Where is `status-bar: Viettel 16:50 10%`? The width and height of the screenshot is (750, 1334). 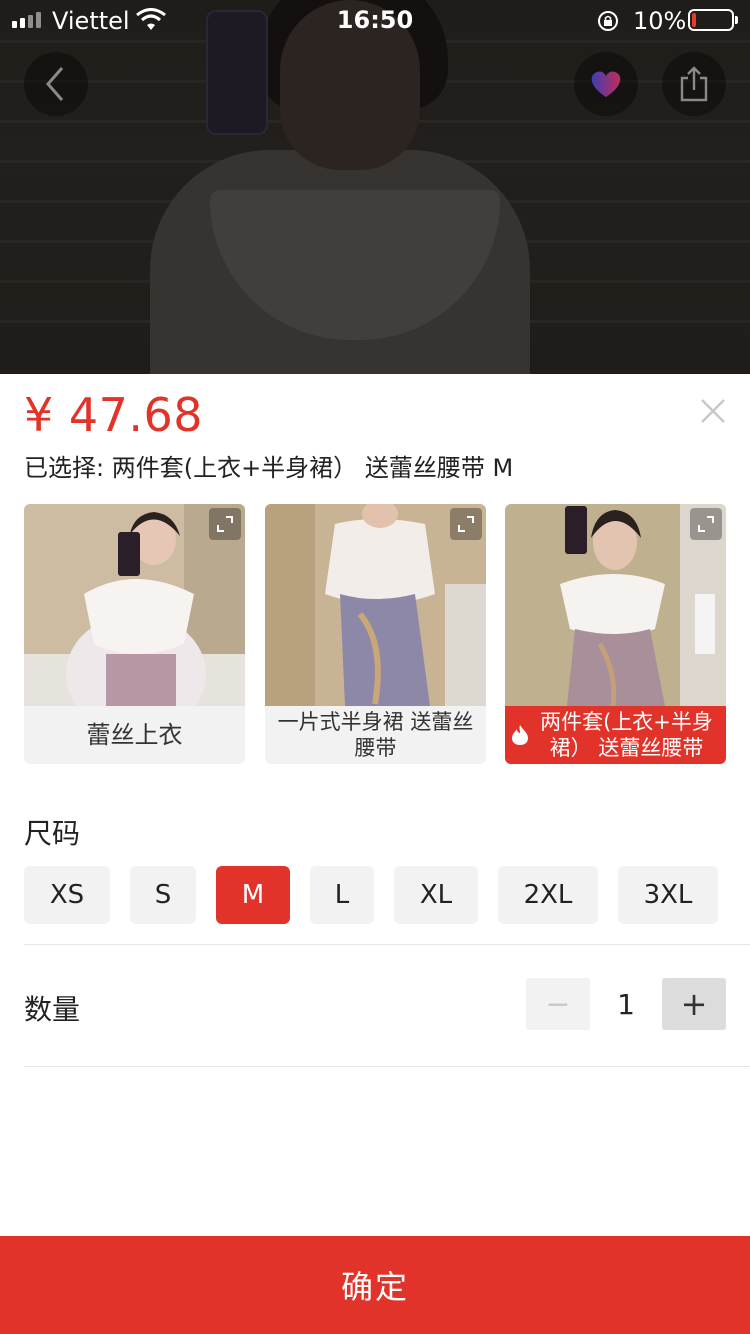
status-bar: Viettel 16:50 10% is located at coordinates (375, 20).